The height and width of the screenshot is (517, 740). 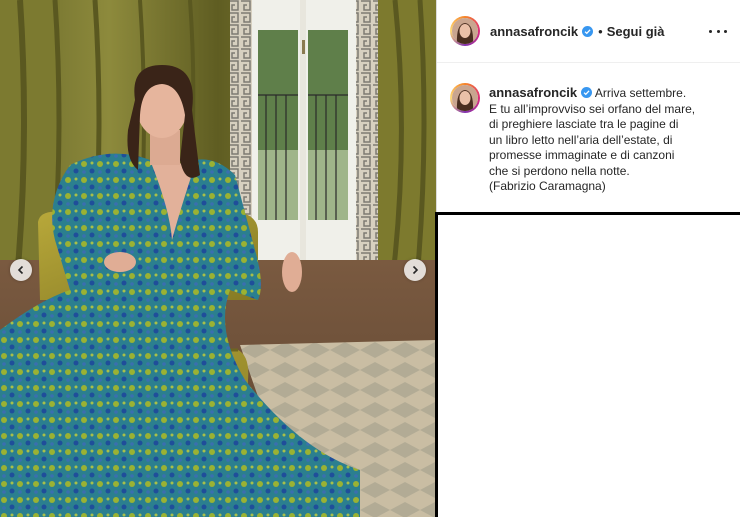 What do you see at coordinates (588, 213) in the screenshot?
I see `panel-border-bottom` at bounding box center [588, 213].